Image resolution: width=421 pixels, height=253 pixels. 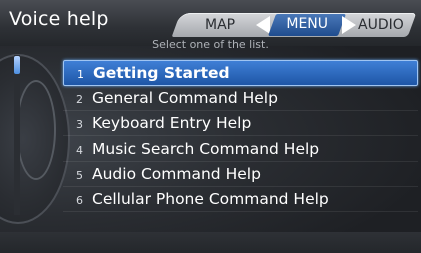 I want to click on tab-audio: AUDIO, so click(x=381, y=25).